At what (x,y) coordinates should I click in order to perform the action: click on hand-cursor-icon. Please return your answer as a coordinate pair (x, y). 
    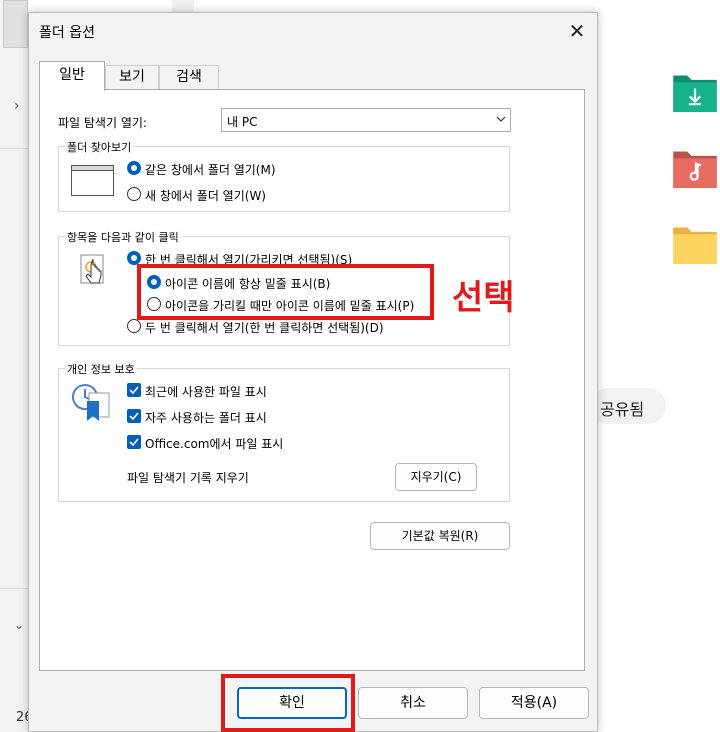
    Looking at the image, I should click on (92, 269).